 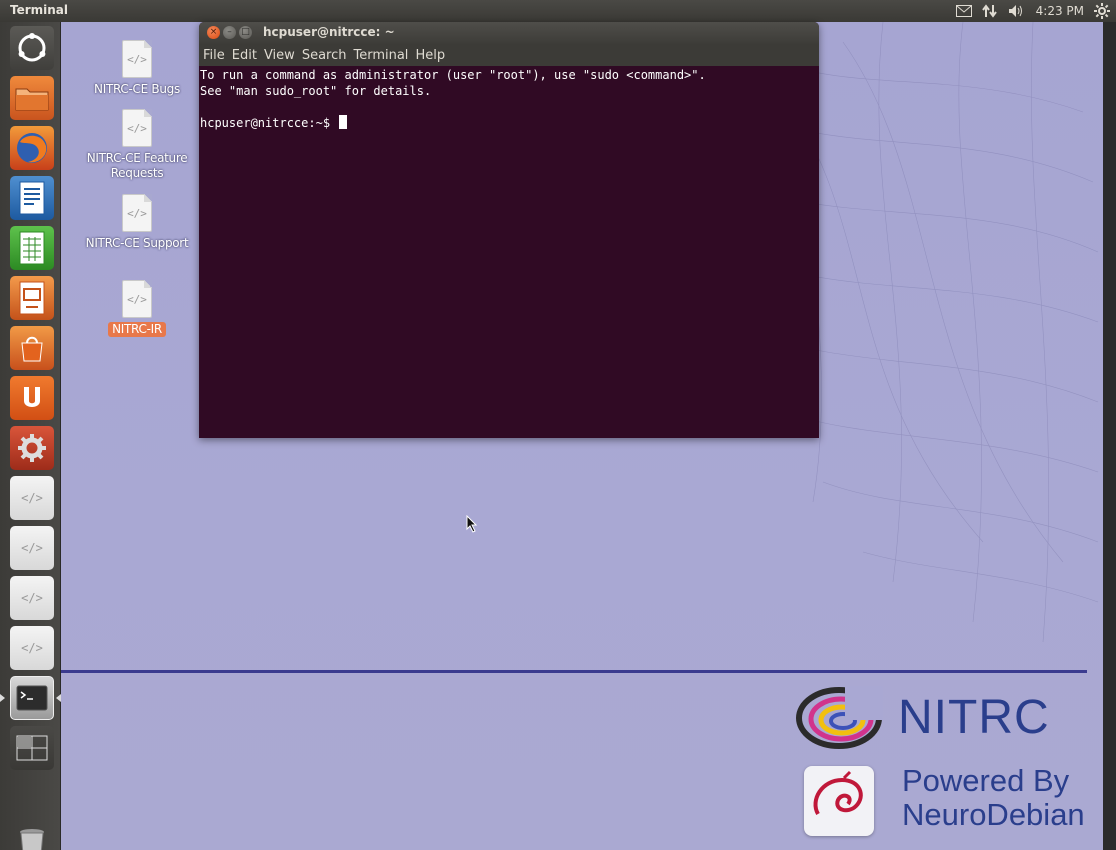 What do you see at coordinates (558, 11) in the screenshot?
I see `top-panel: Terminal 4:23 PM` at bounding box center [558, 11].